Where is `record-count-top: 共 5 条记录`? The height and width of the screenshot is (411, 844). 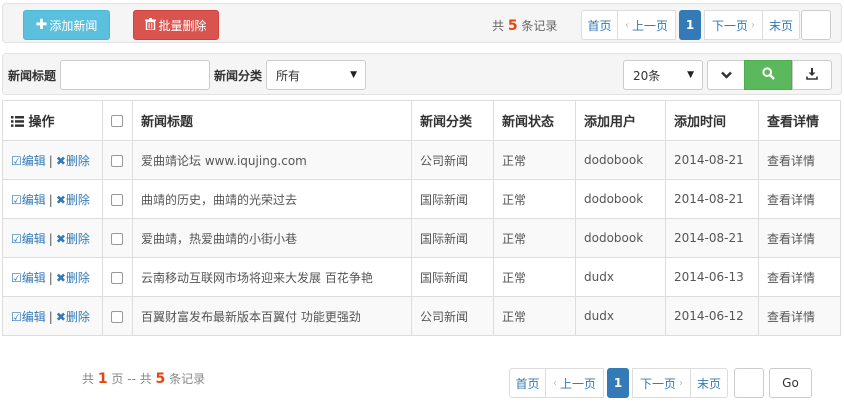 record-count-top: 共 5 条记录 is located at coordinates (525, 26).